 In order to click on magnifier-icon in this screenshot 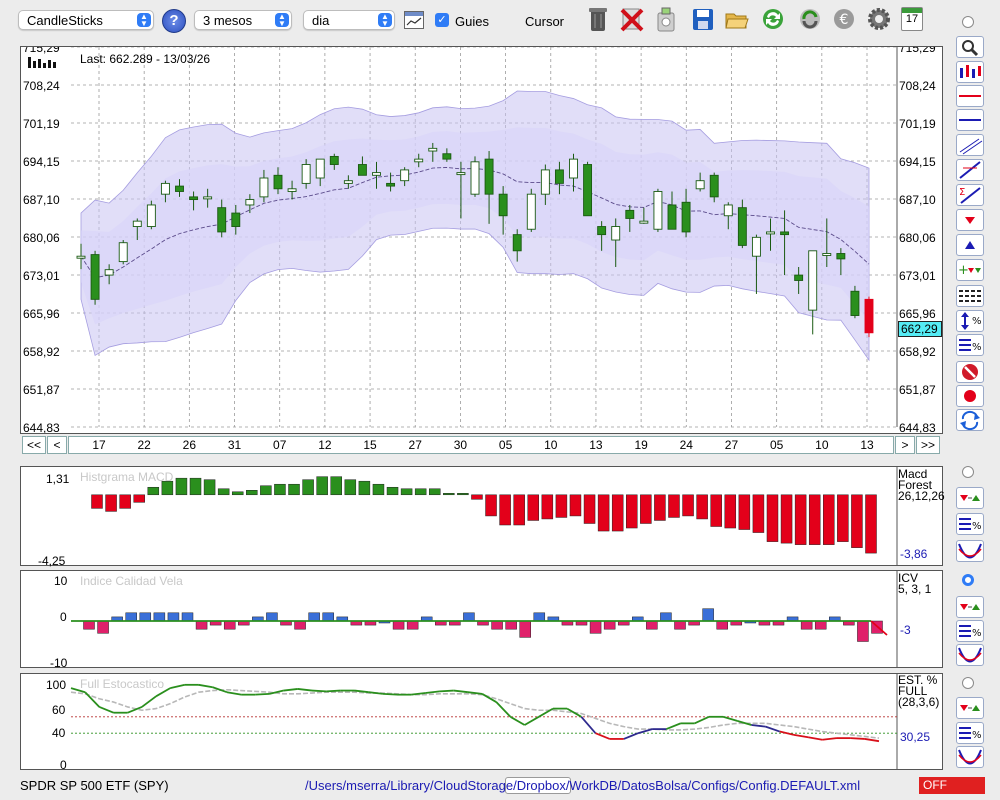, I will do `click(970, 48)`.